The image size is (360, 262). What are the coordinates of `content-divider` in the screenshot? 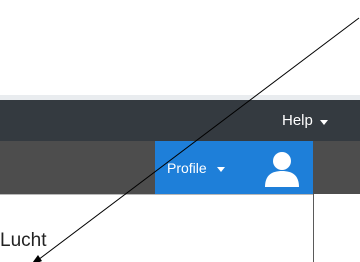 It's located at (313, 228).